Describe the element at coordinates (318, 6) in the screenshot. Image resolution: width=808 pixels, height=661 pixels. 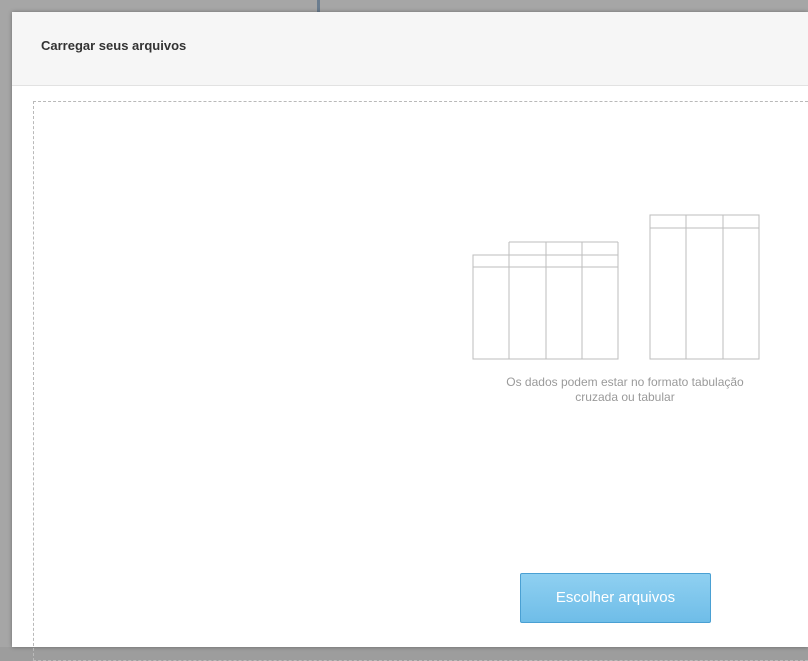
I see `backdrop-divider` at that location.